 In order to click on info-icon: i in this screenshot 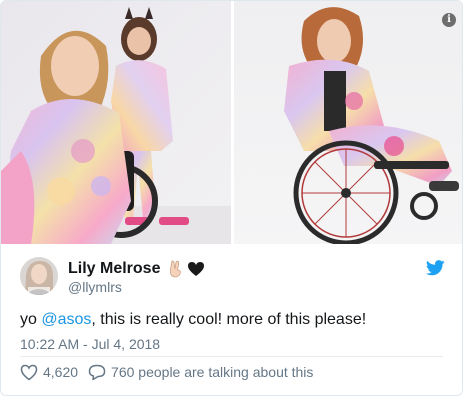, I will do `click(449, 20)`.